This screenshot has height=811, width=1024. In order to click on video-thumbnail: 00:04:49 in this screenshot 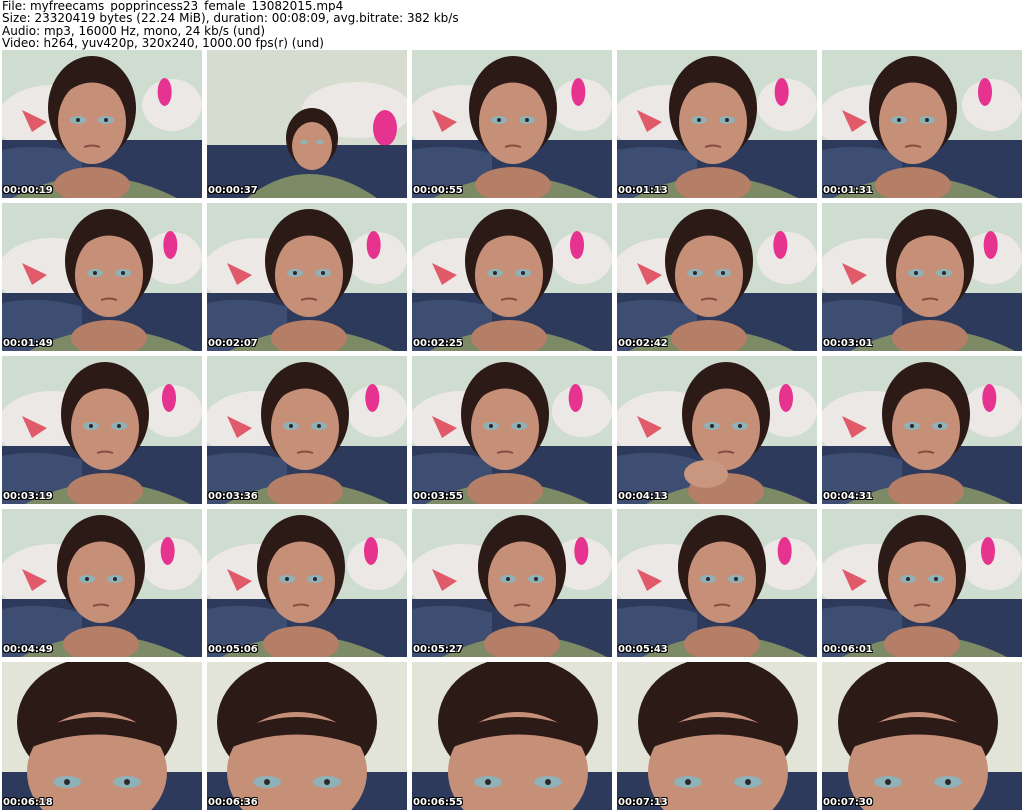, I will do `click(102, 583)`.